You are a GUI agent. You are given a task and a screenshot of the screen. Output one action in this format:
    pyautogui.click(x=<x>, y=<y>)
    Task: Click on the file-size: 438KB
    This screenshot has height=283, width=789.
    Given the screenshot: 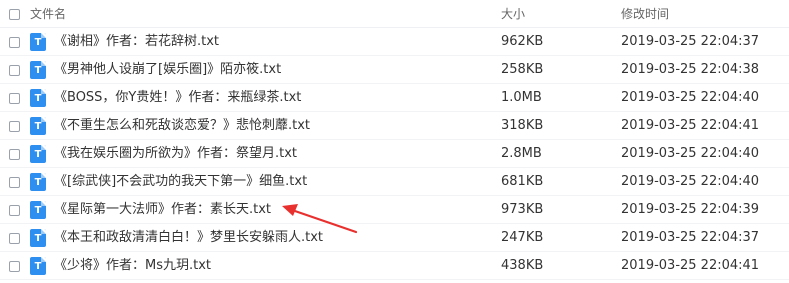 What is the action you would take?
    pyautogui.click(x=522, y=265)
    